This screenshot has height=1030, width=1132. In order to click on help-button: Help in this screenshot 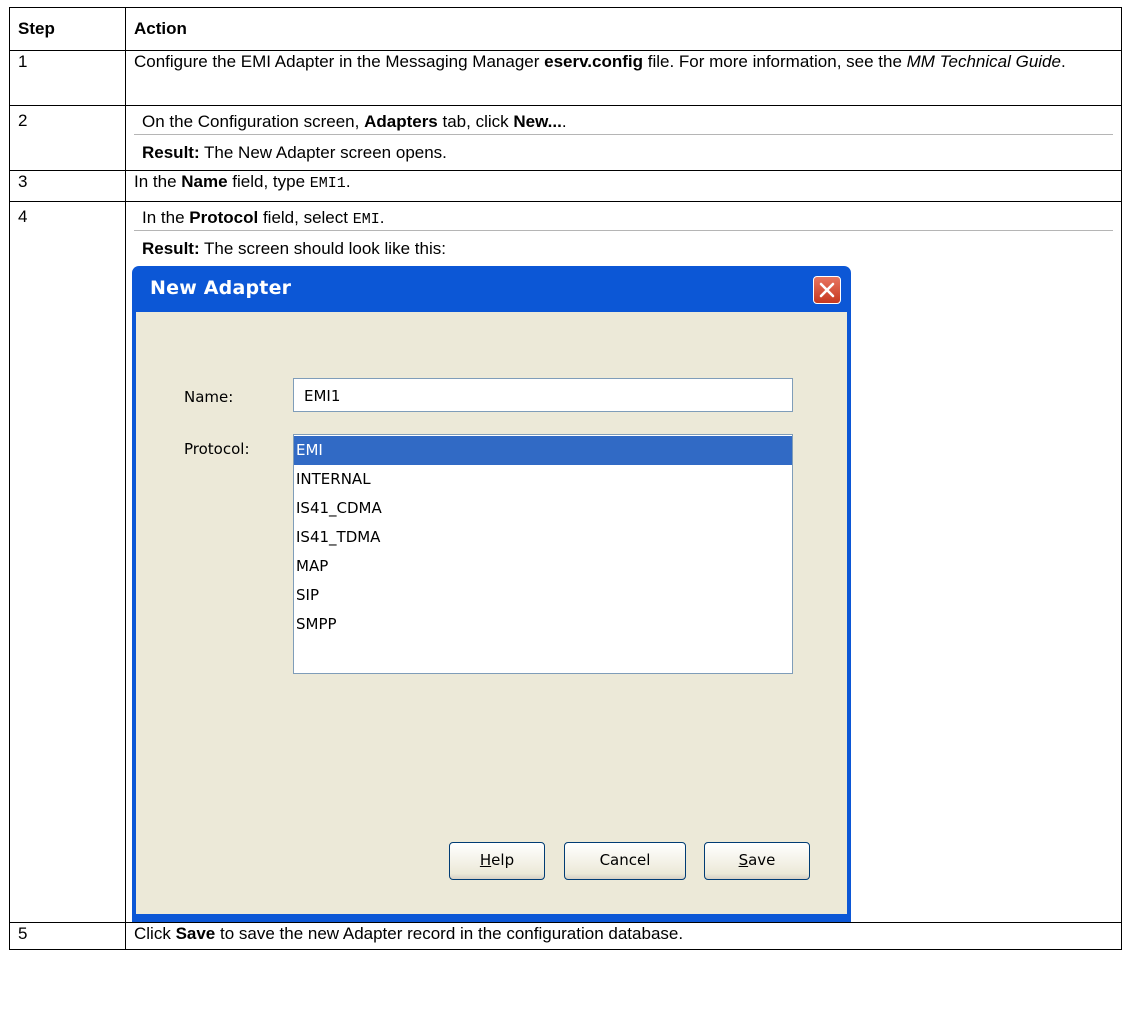, I will do `click(497, 861)`.